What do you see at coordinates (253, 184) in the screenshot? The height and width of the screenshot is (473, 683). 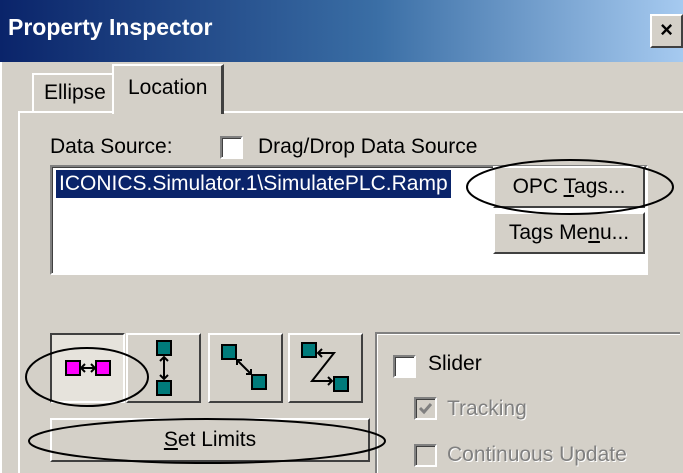 I see `list-item: ICONICS.Simulator.1\SimulatePLC.Ramp` at bounding box center [253, 184].